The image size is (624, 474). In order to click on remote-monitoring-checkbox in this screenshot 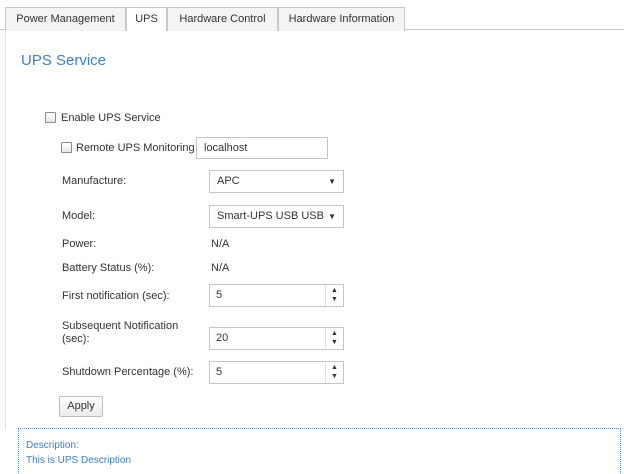, I will do `click(66, 147)`.